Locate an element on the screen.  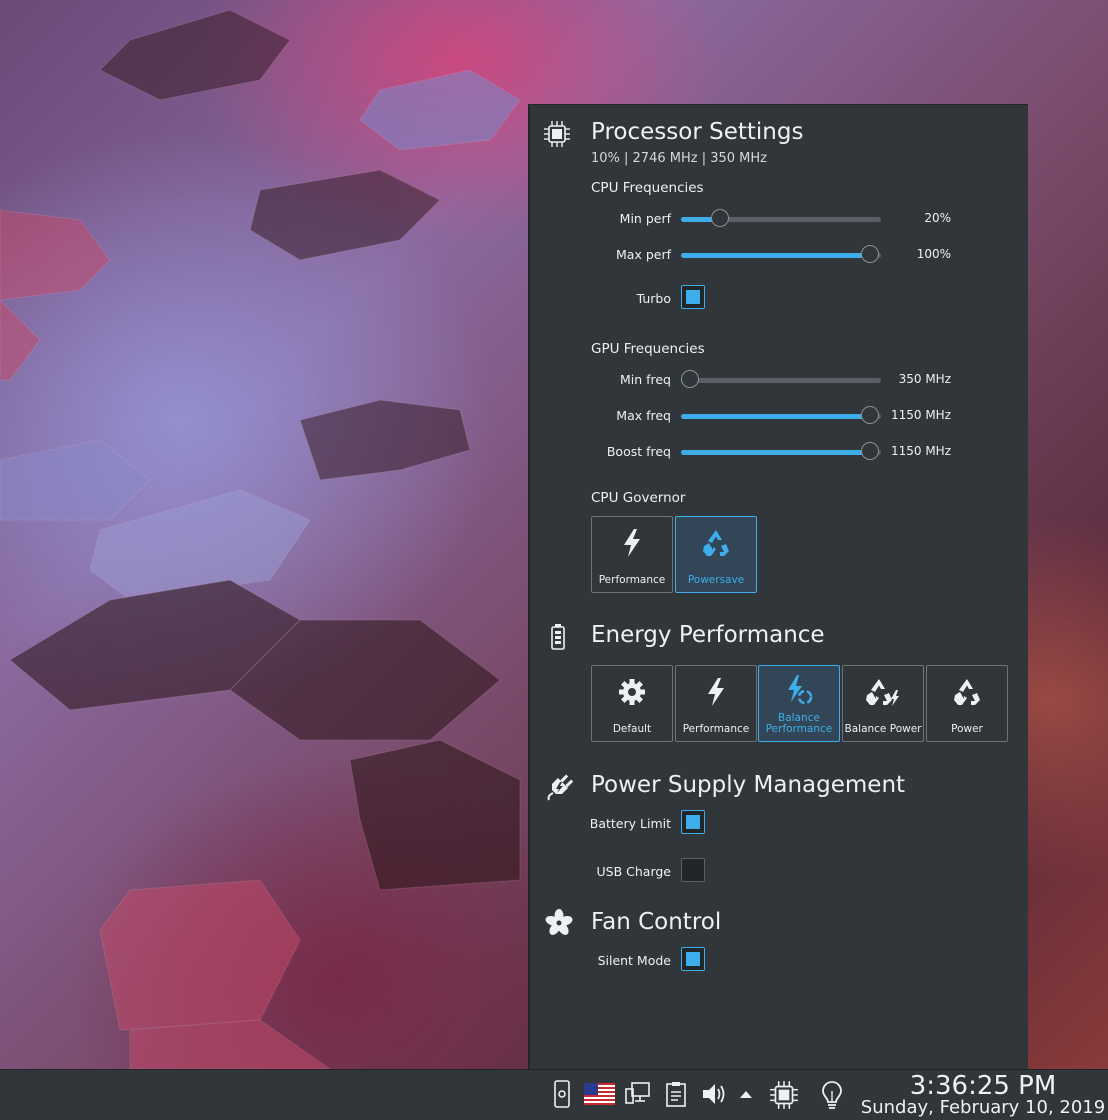
silent-mode-label: Silent Mode is located at coordinates (634, 960).